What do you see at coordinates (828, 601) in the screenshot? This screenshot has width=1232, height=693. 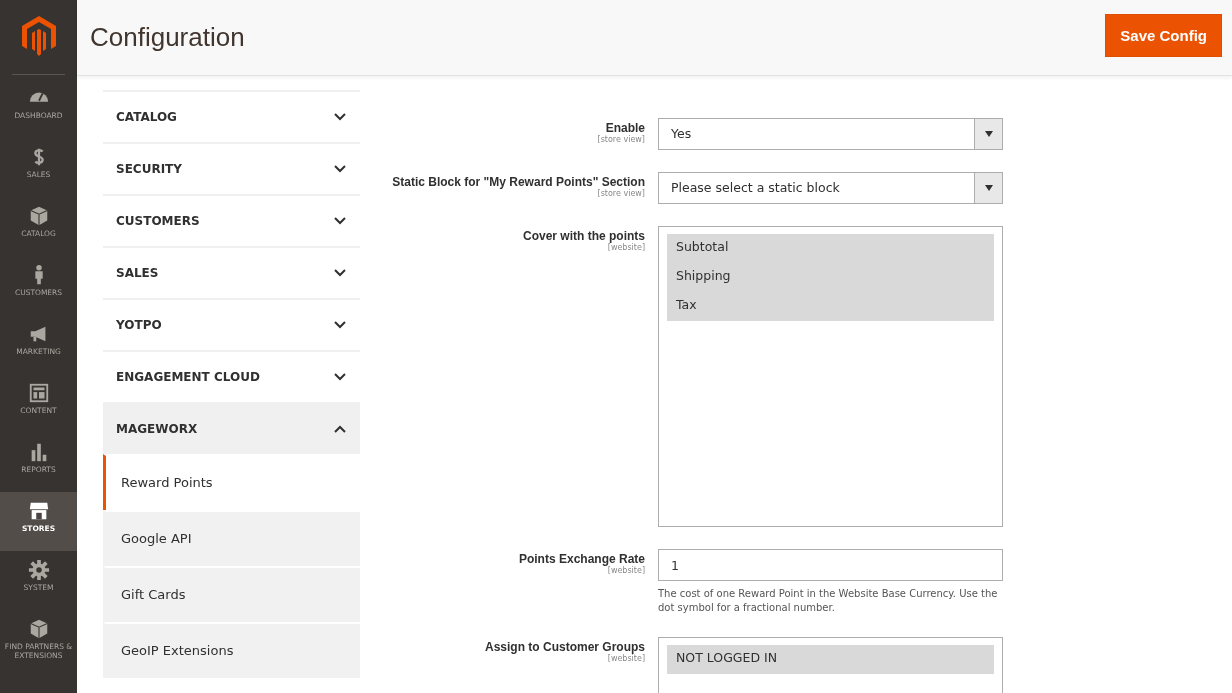 I see `field-note: The cost of one Reward Point in the Website Base Currency. Use the dot symbol for a fractional number.` at bounding box center [828, 601].